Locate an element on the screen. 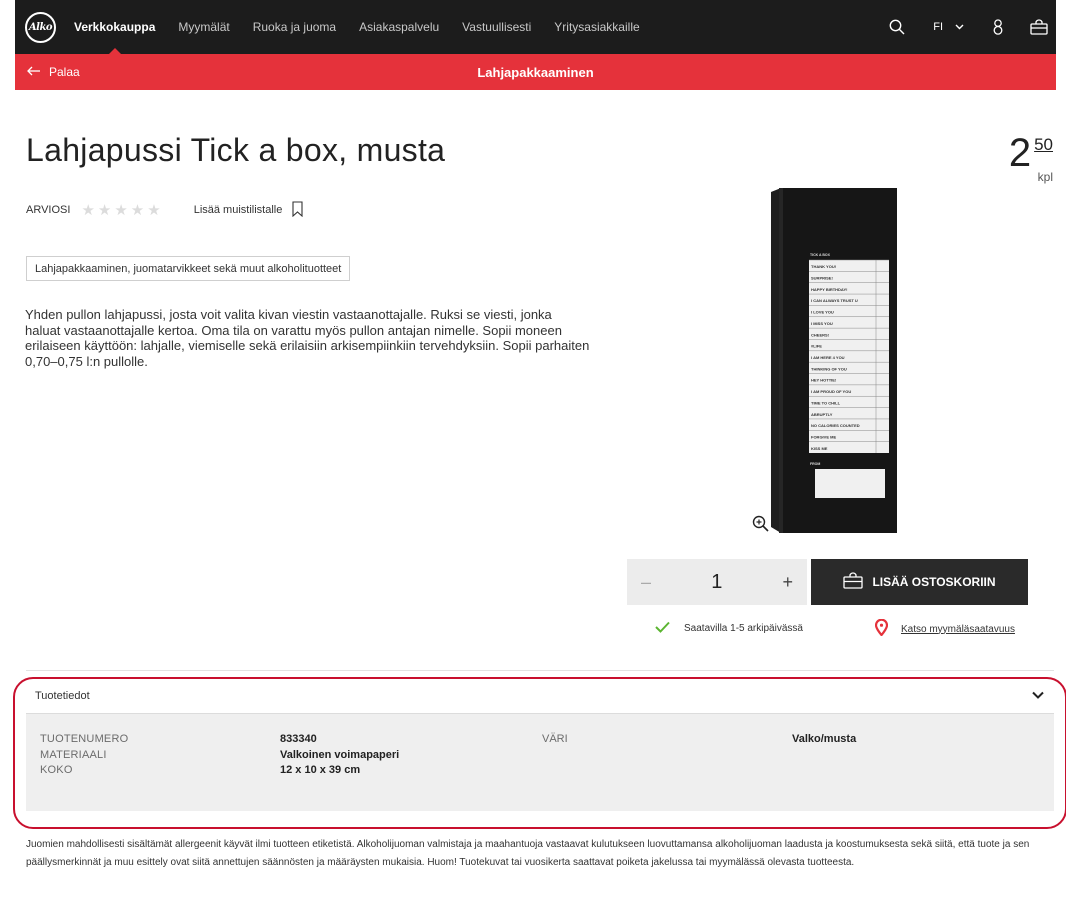  bag-print-line: ABRUPTLY is located at coordinates (822, 414).